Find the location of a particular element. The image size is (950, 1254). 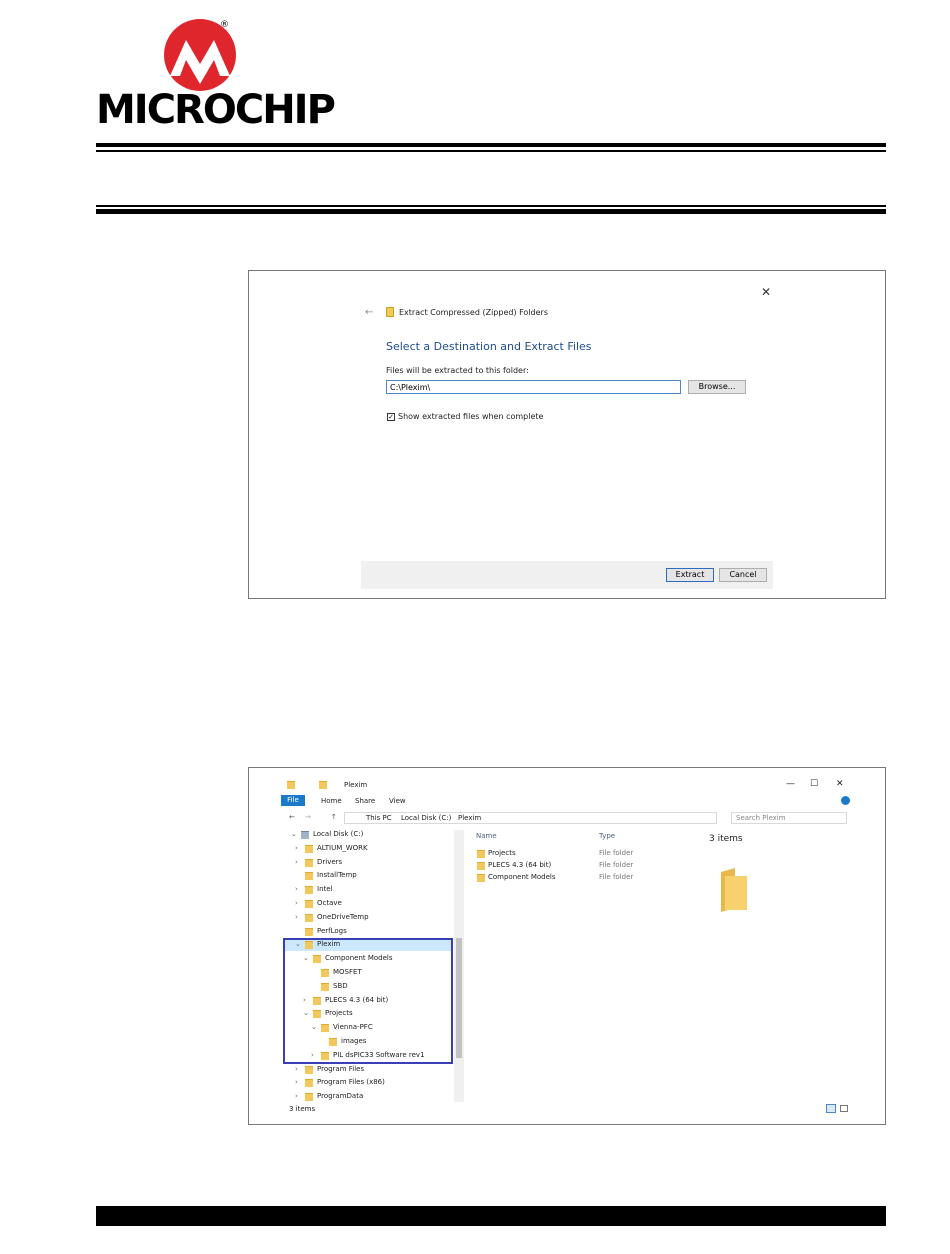

minimize-icon: — is located at coordinates (790, 784).